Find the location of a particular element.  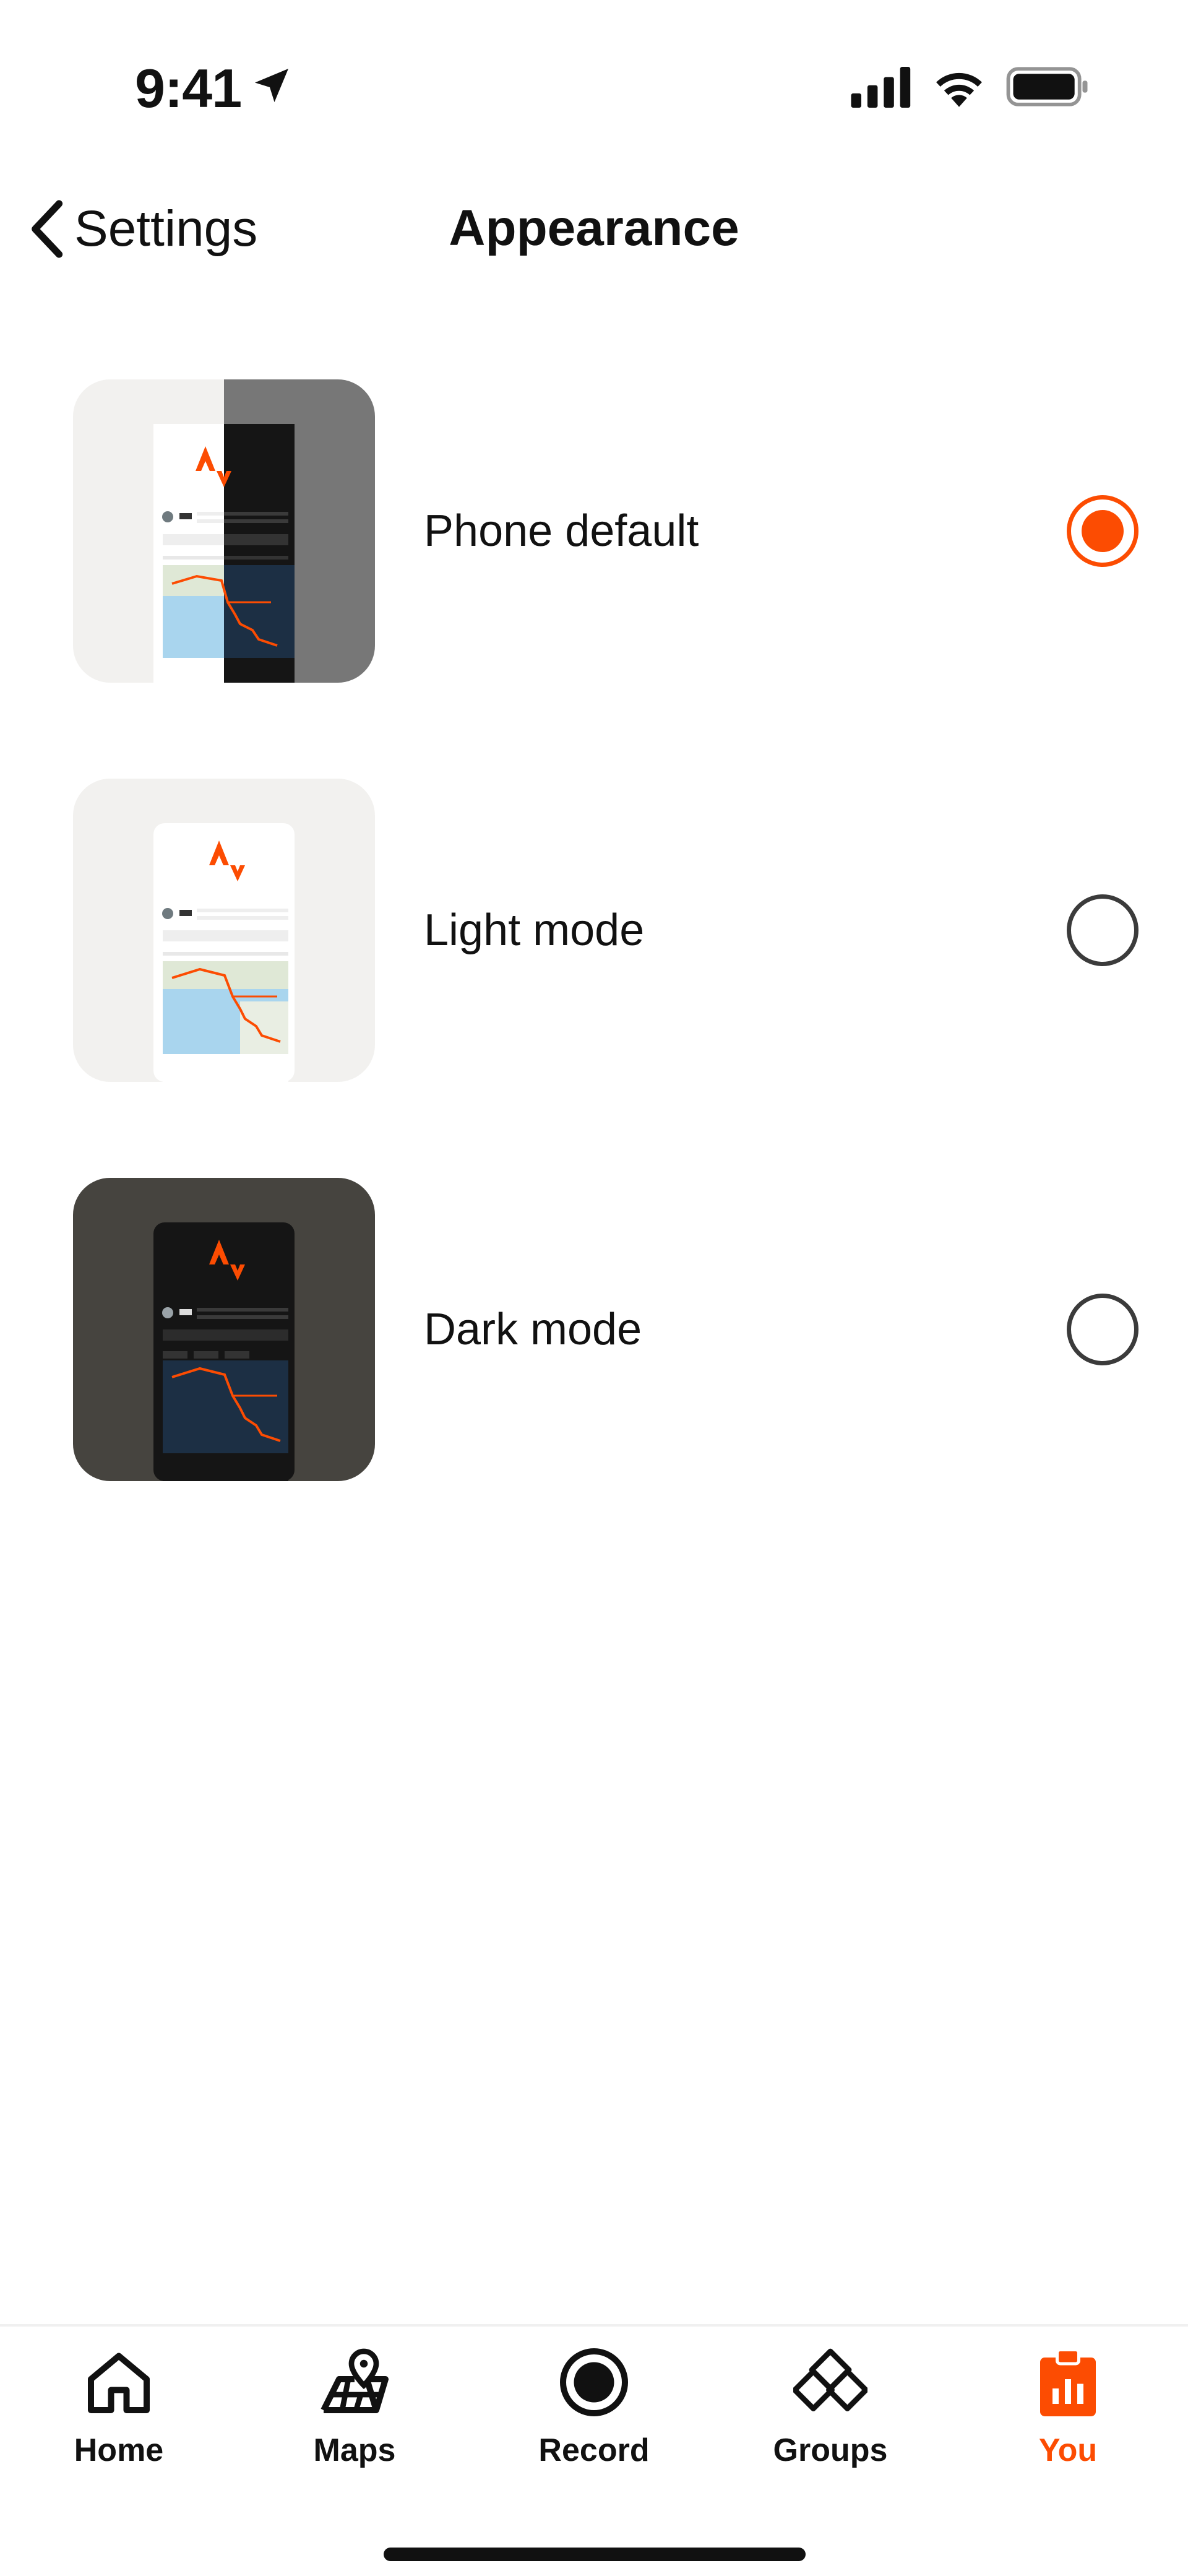

tab-label: You is located at coordinates (1068, 2450).